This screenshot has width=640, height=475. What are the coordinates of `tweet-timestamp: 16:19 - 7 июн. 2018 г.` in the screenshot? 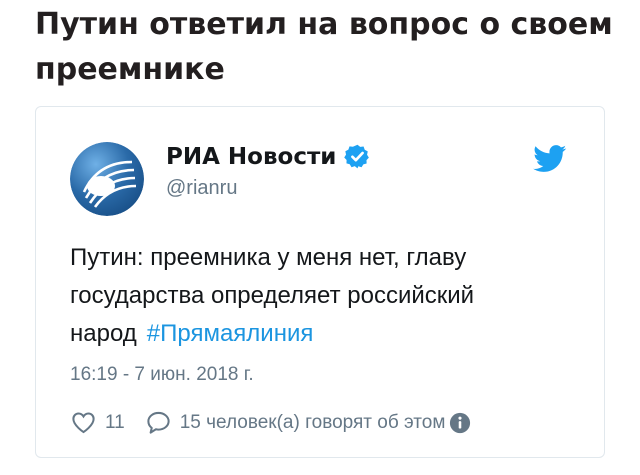 It's located at (162, 375).